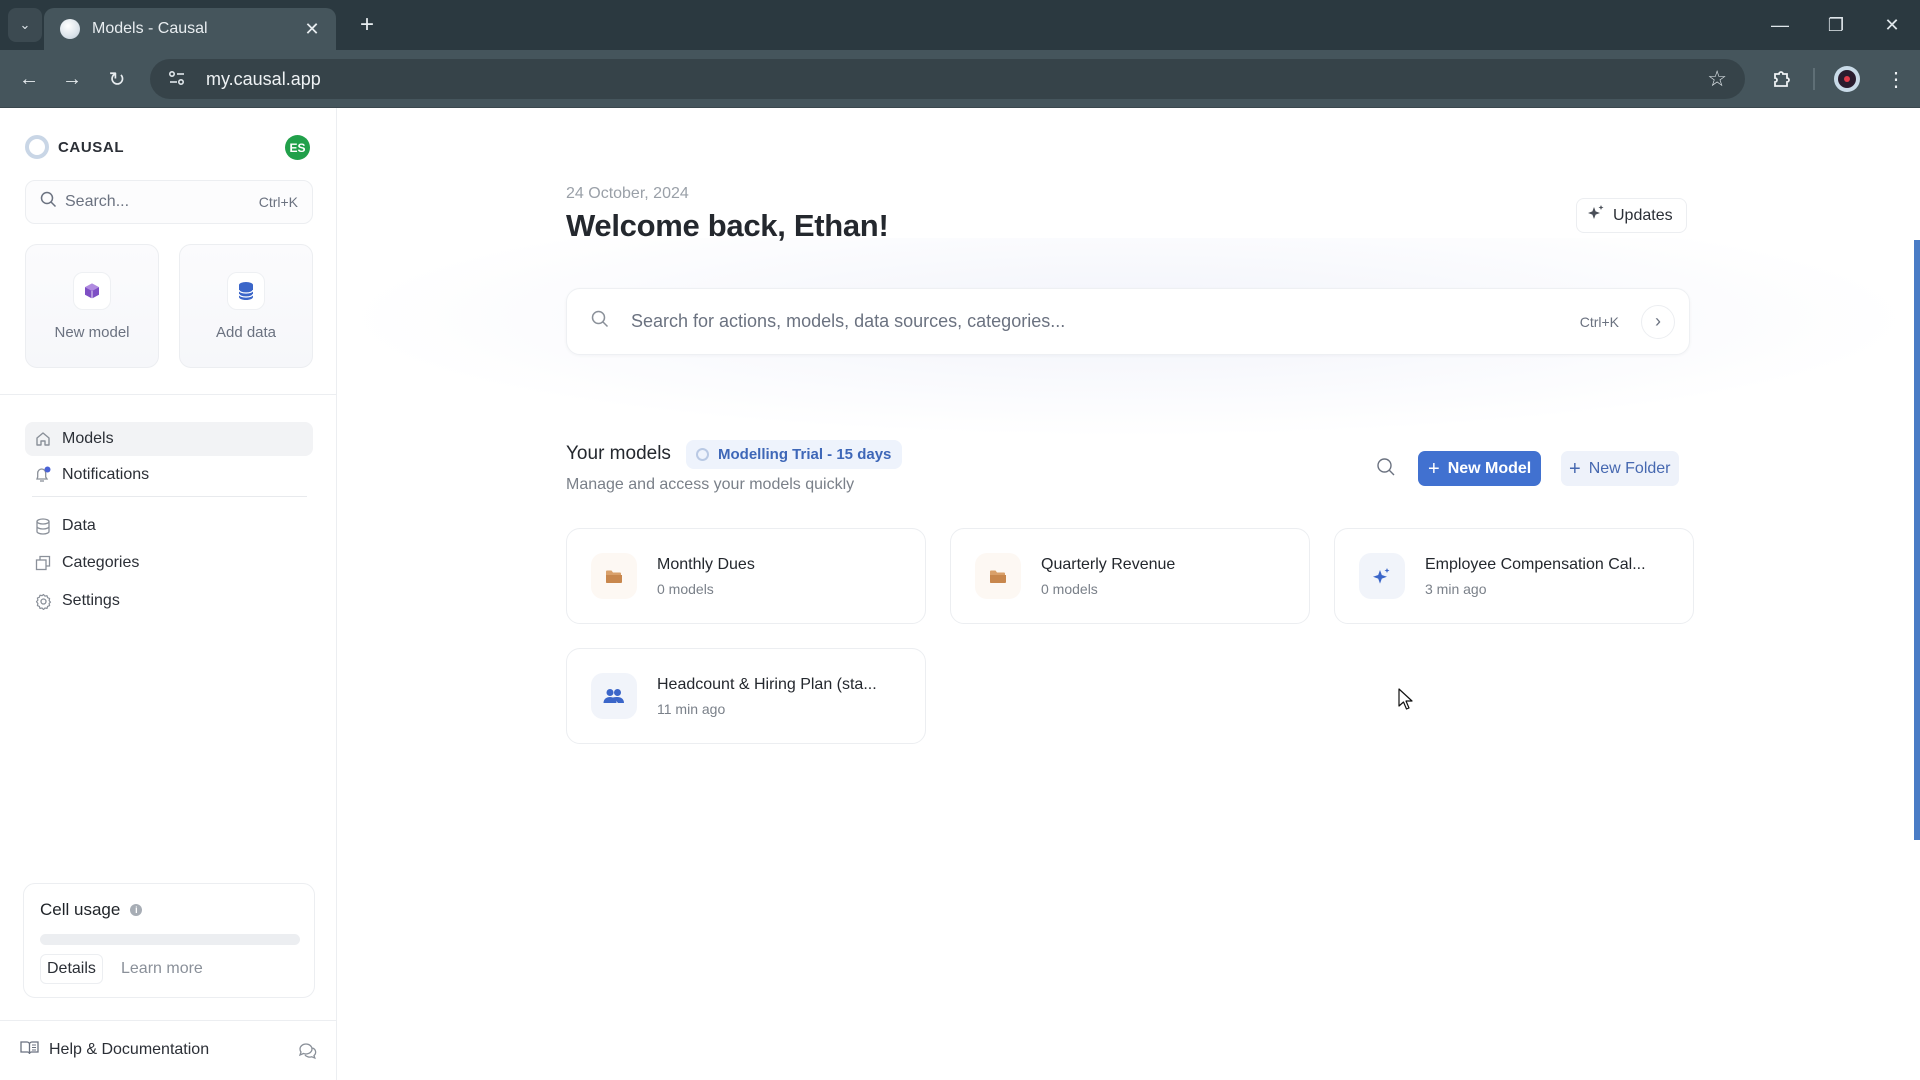  I want to click on card-title: Monthly Dues, so click(706, 564).